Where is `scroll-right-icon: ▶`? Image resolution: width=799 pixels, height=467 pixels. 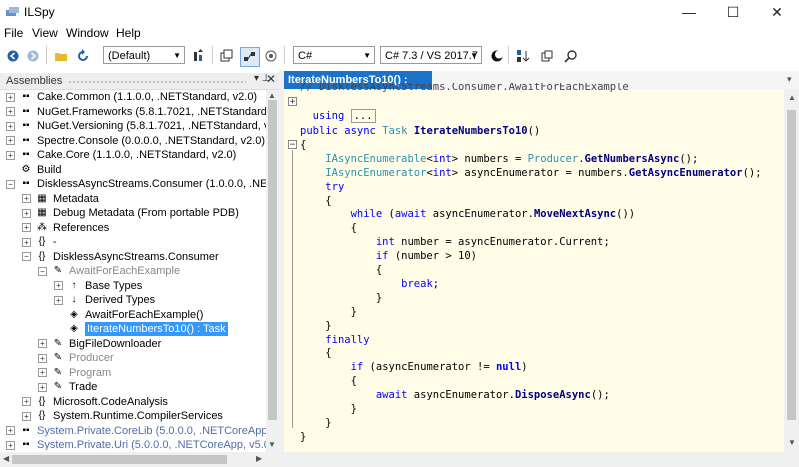 scroll-right-icon: ▶ is located at coordinates (259, 458).